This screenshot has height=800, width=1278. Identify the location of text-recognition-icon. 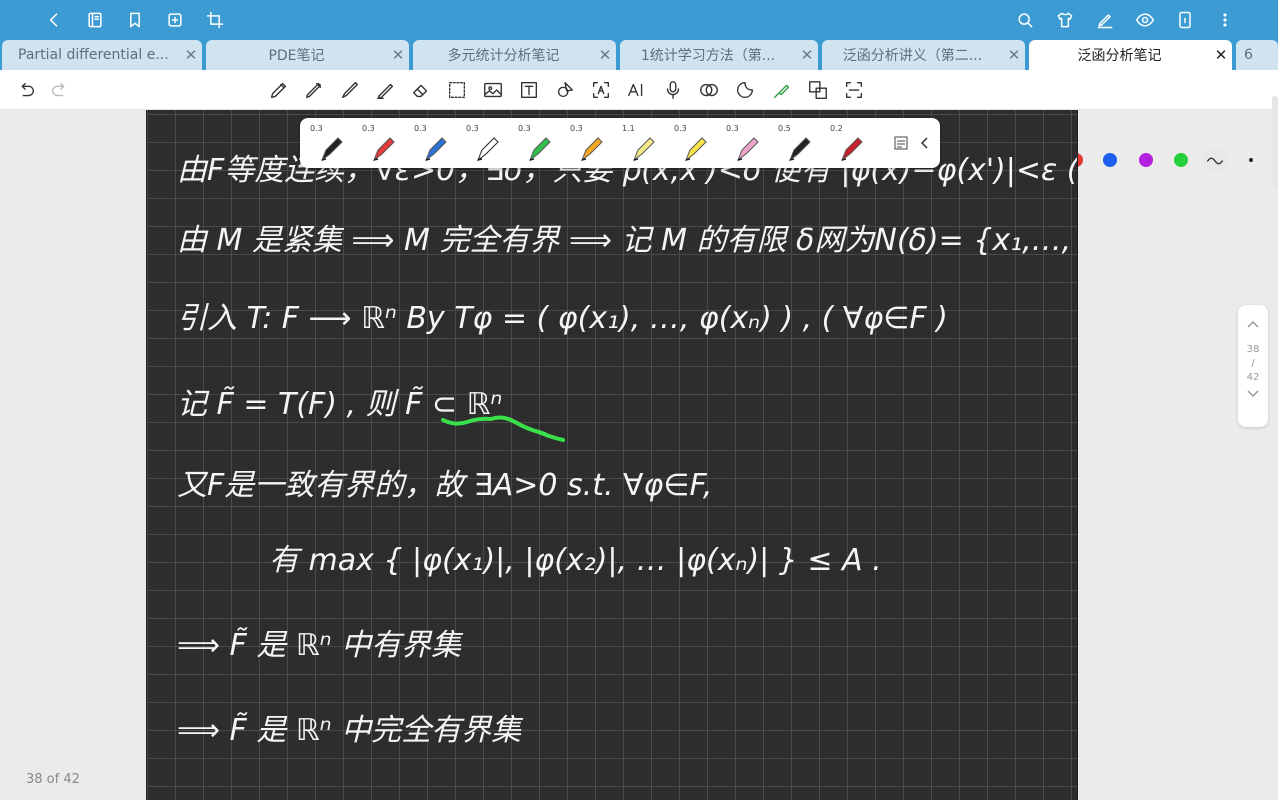
(601, 90).